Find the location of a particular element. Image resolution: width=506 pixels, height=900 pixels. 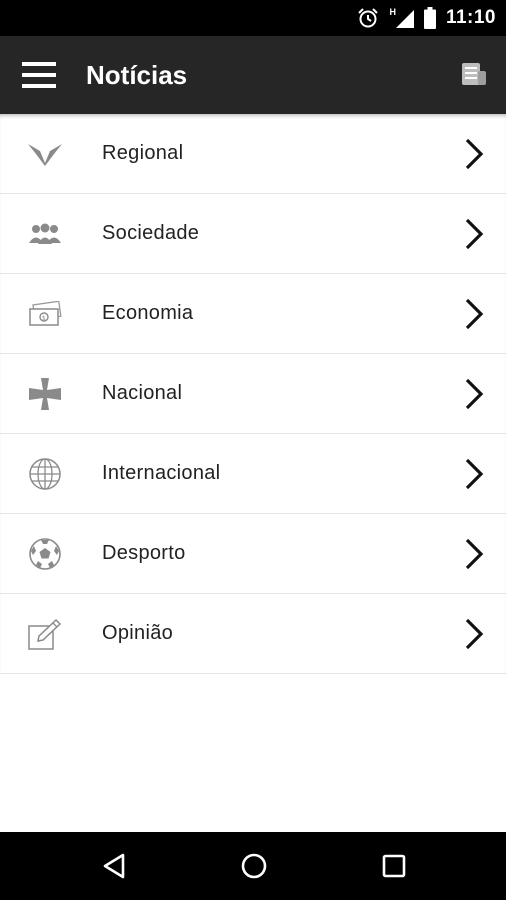

status-icons: H 11:10 is located at coordinates (426, 18).